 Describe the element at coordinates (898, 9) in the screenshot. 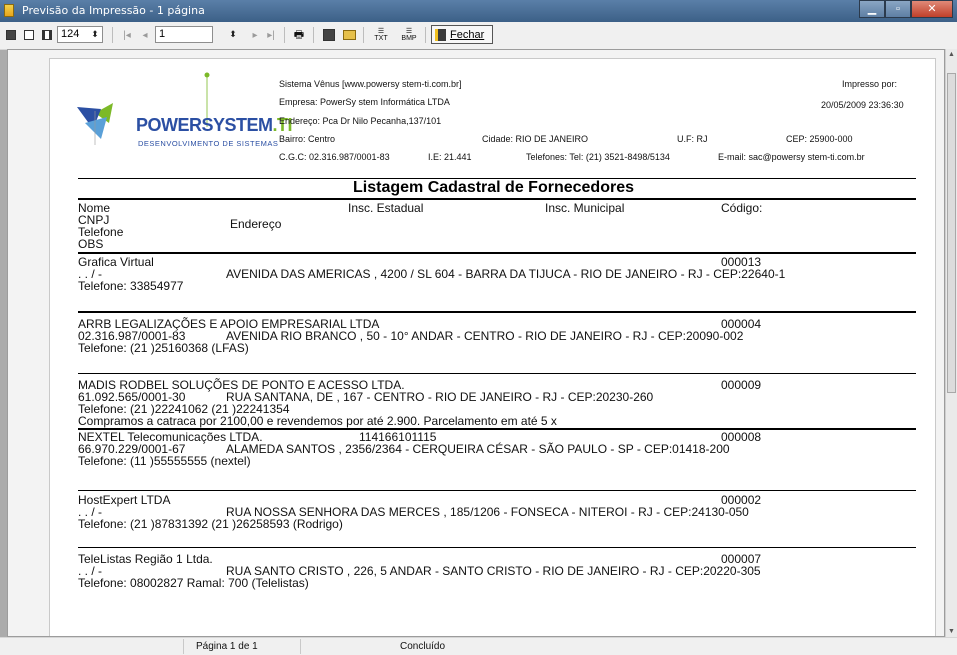

I see `maximize-button: ▫` at that location.